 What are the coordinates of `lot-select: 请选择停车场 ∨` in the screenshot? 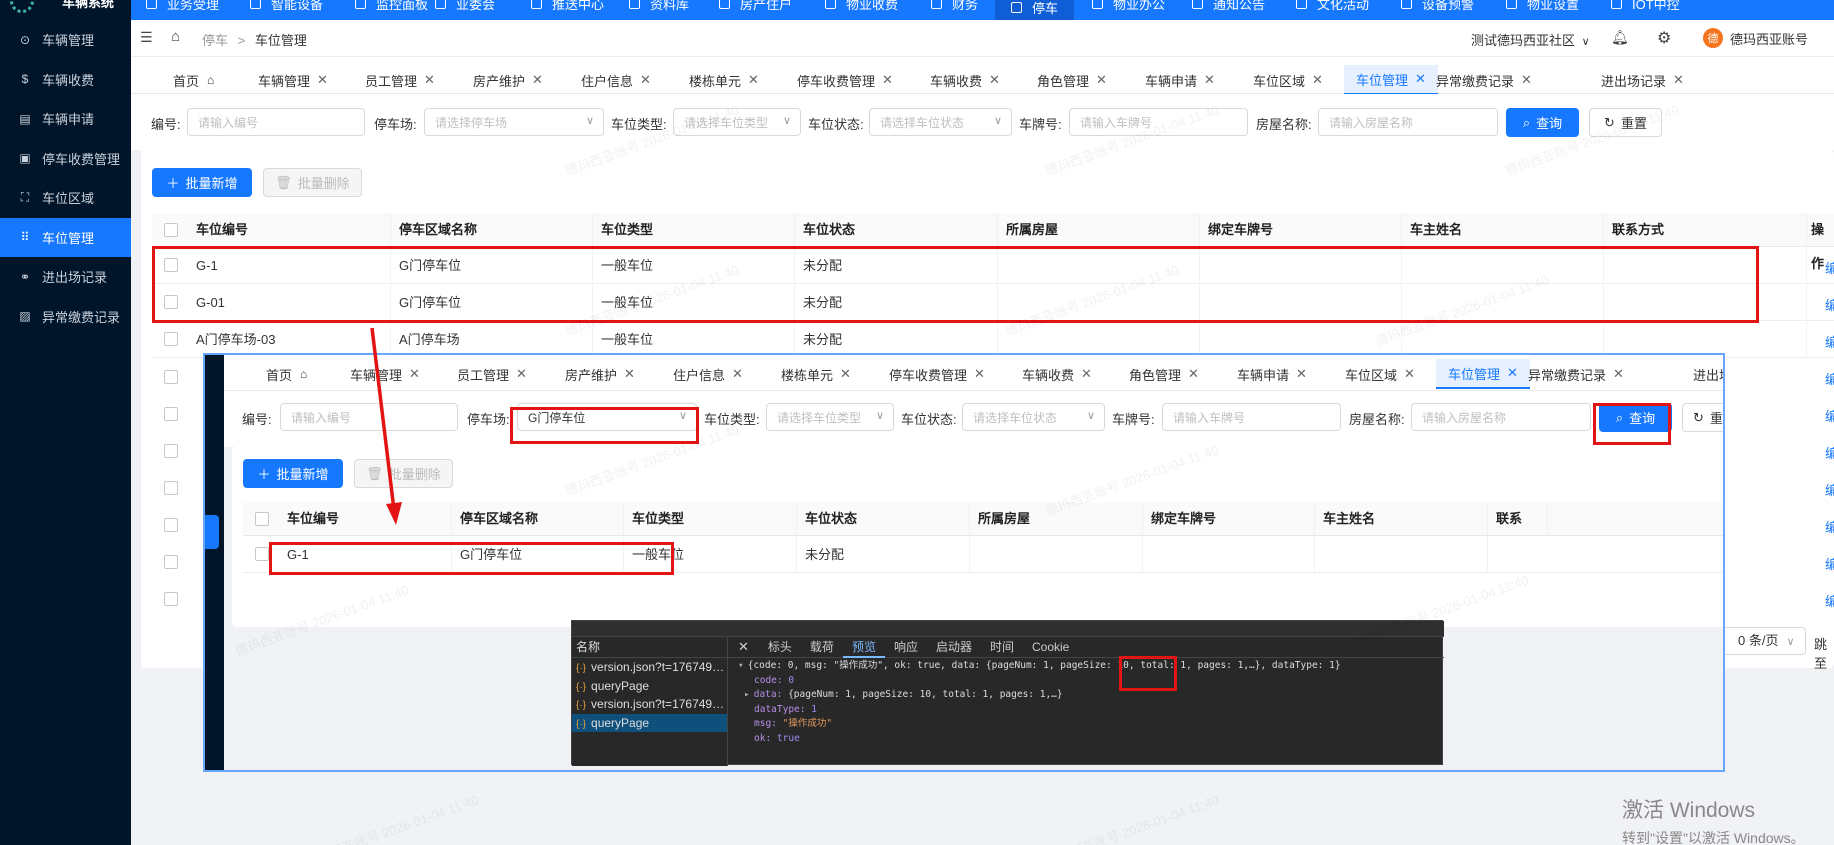 It's located at (514, 122).